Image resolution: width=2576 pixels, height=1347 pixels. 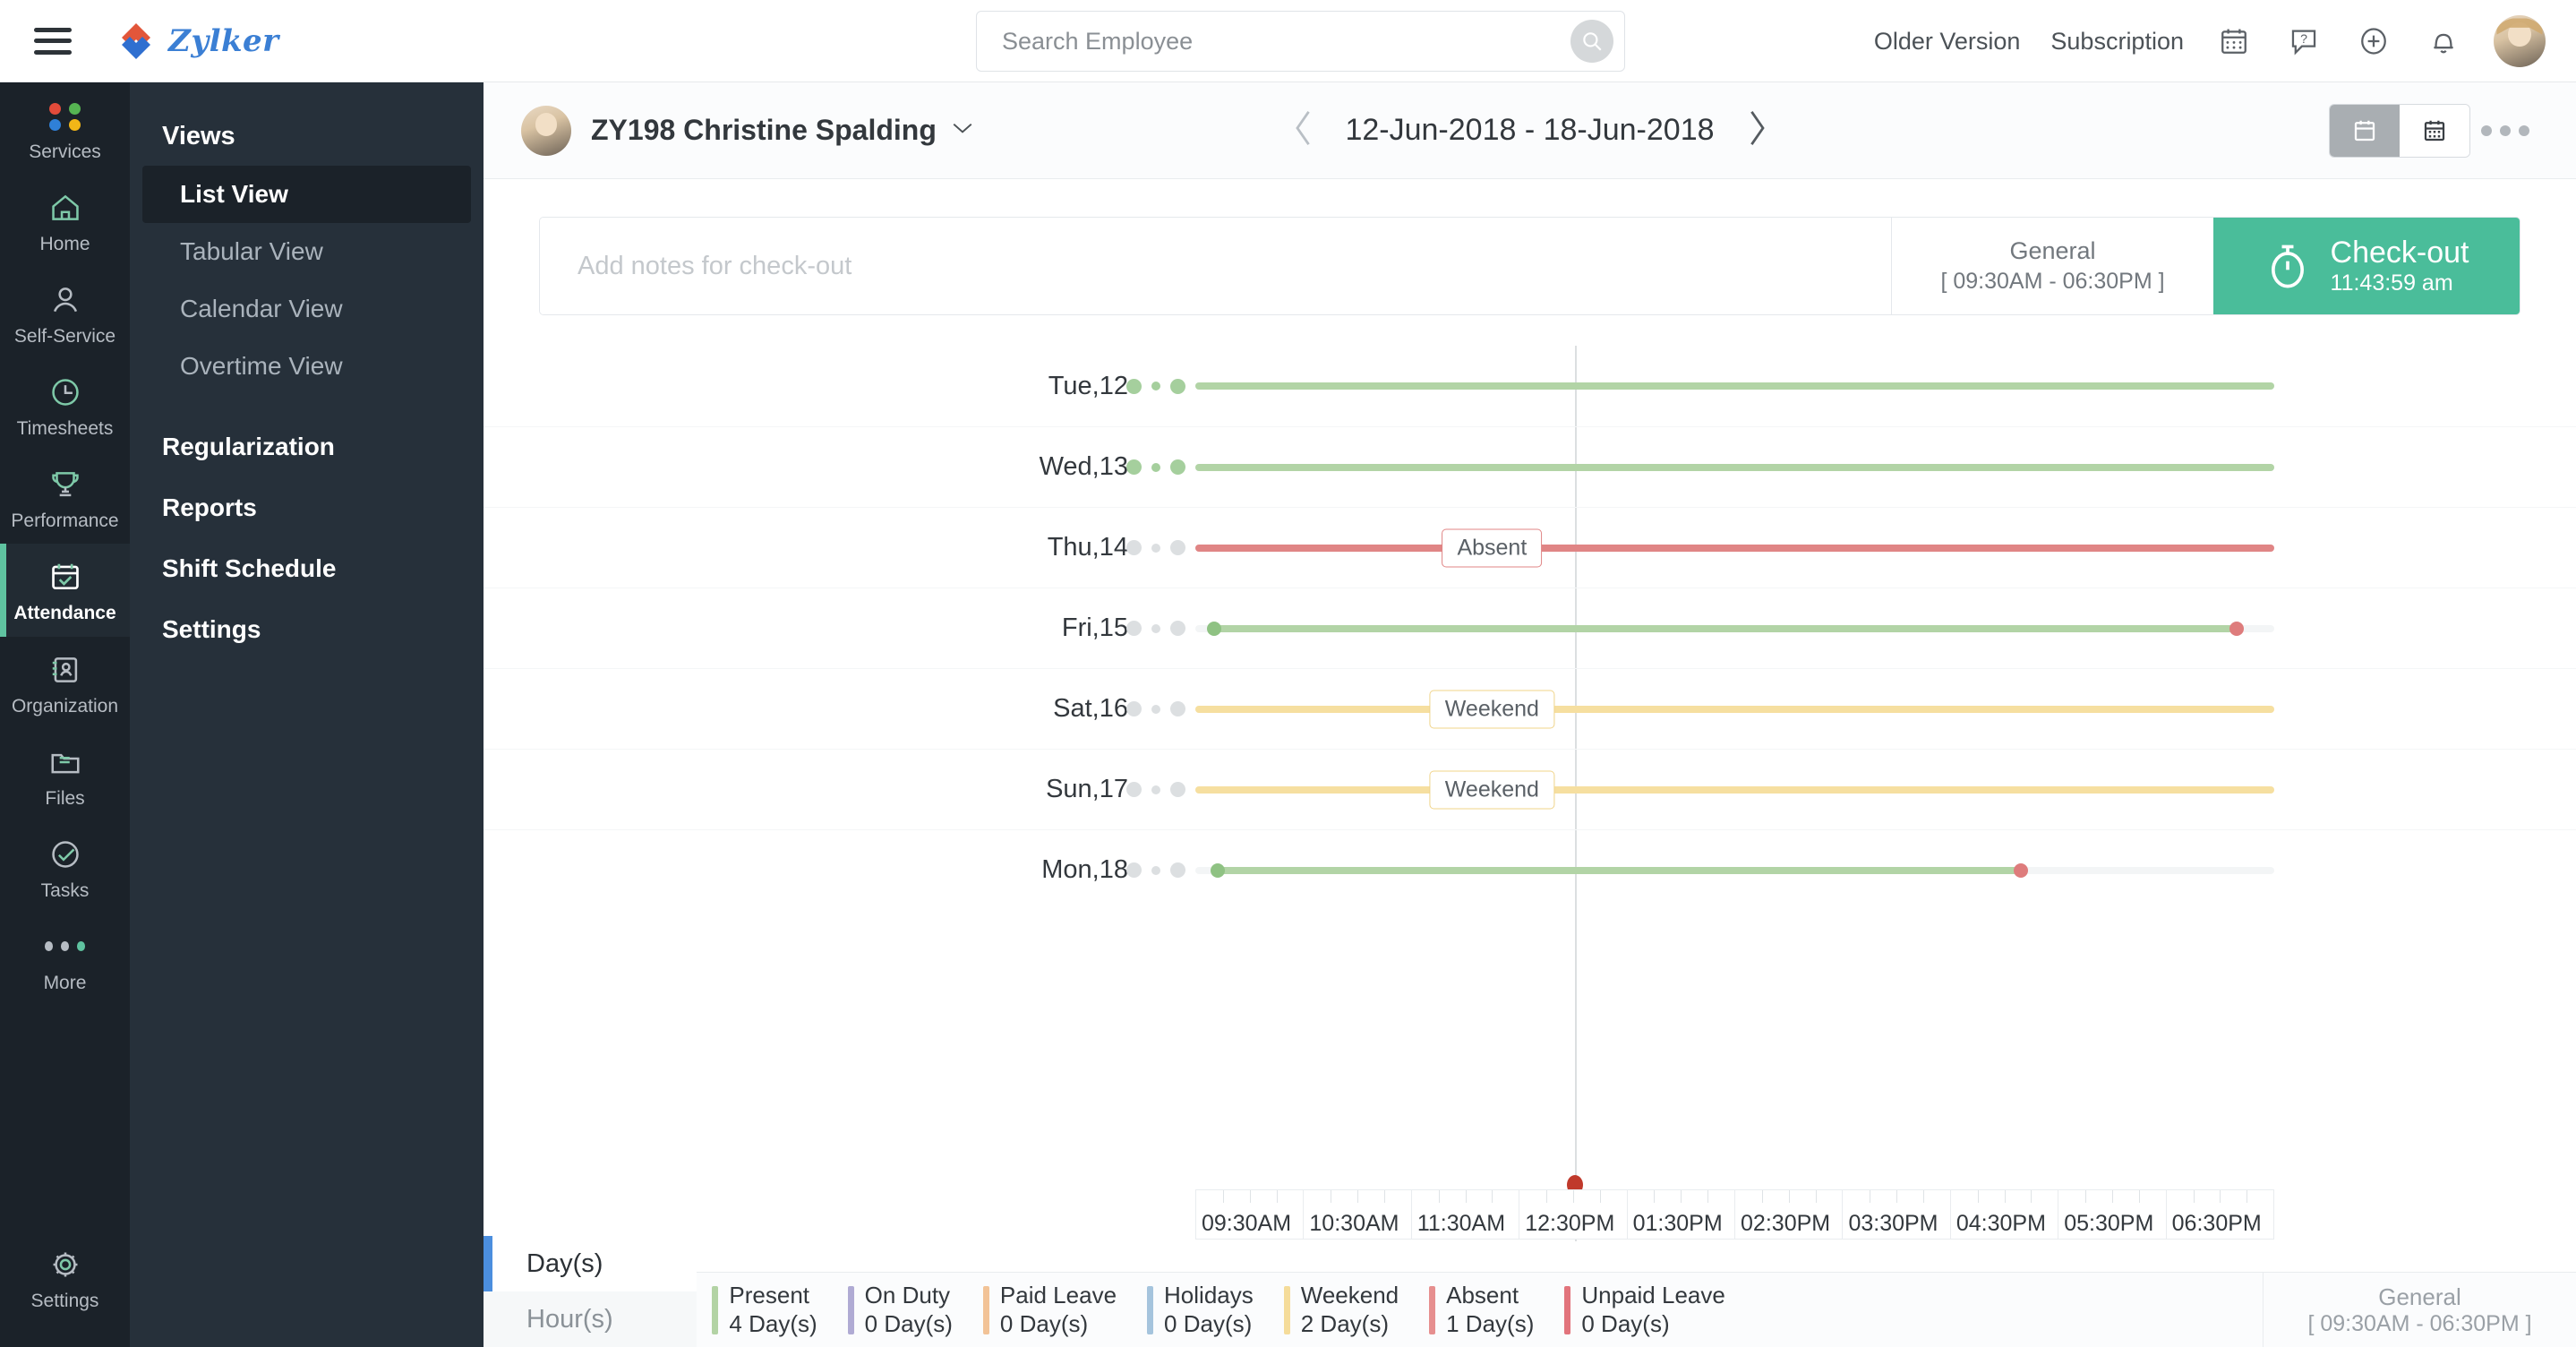 What do you see at coordinates (65, 337) in the screenshot?
I see `sidebar-item-label: Self-Service` at bounding box center [65, 337].